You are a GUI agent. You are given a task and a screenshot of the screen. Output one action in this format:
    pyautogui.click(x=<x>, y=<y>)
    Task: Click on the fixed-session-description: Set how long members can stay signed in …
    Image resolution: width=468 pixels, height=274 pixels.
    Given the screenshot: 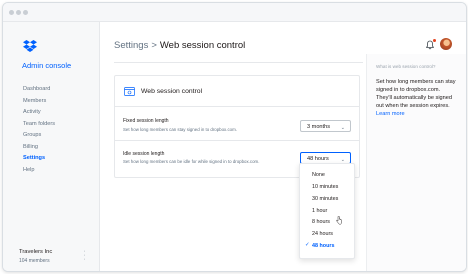 What is the action you would take?
    pyautogui.click(x=180, y=129)
    